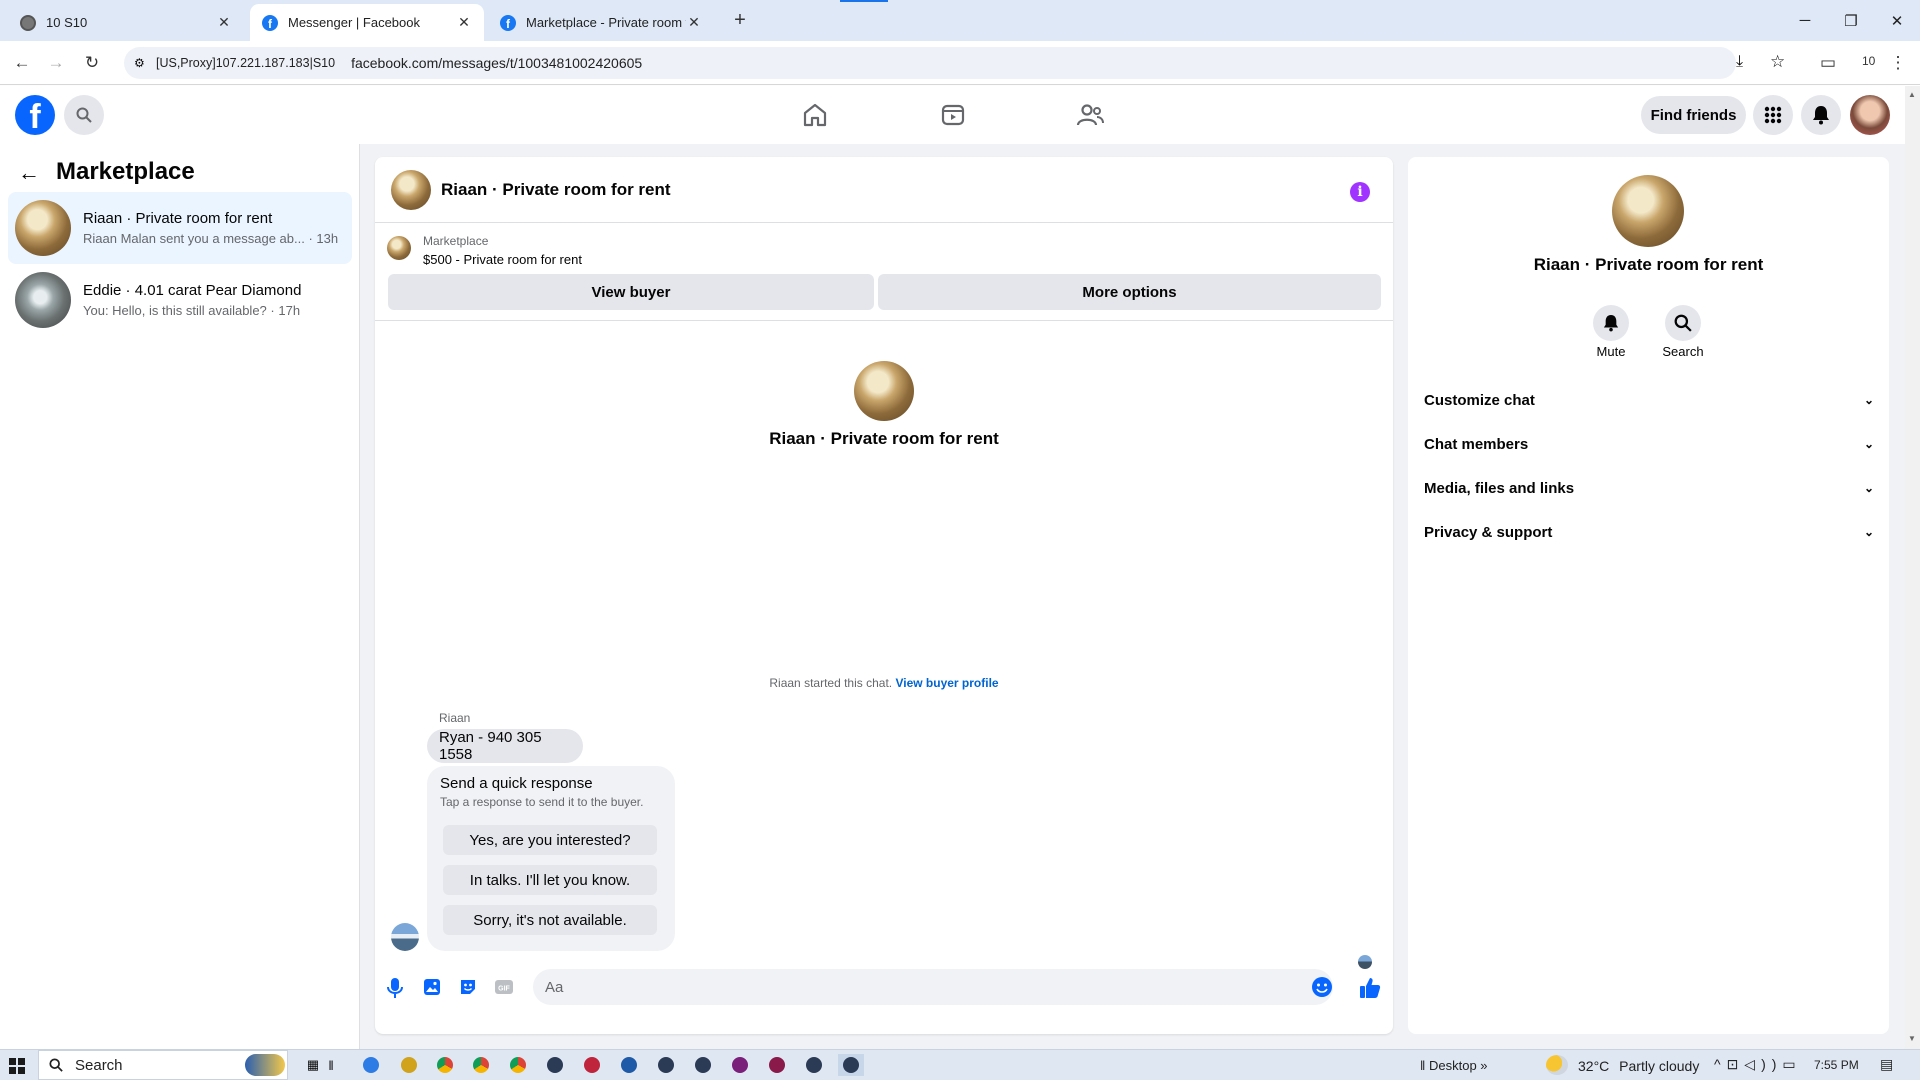 The width and height of the screenshot is (1920, 1080). Describe the element at coordinates (35, 115) in the screenshot. I see `facebook-logo: f` at that location.